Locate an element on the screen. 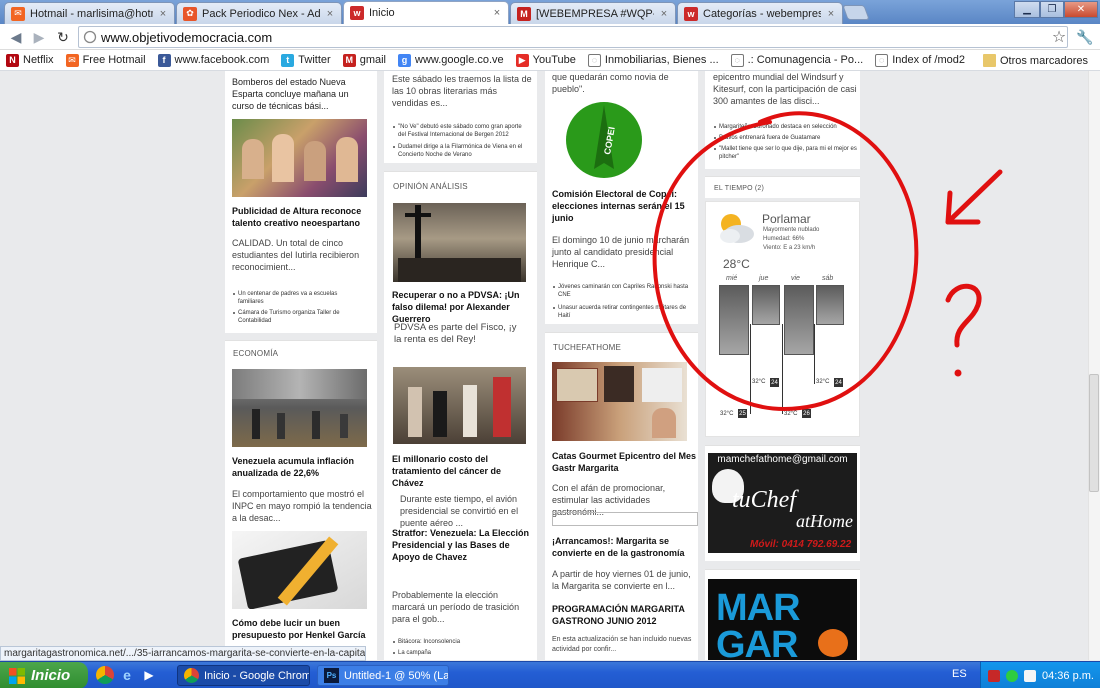  tab-webempresa: M [WEBEMPRESA #WQP-91736 × is located at coordinates (593, 13).